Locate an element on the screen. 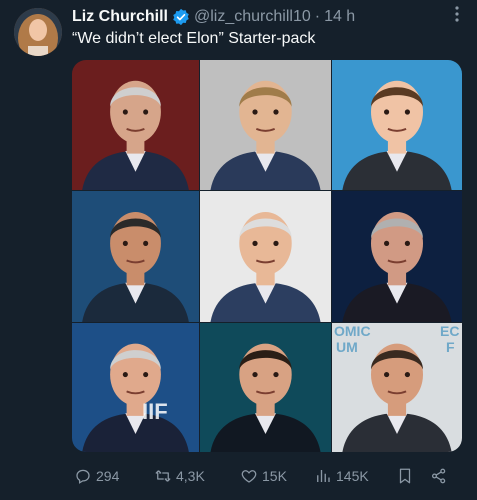 The width and height of the screenshot is (477, 500). like-button: 15K is located at coordinates (263, 476).